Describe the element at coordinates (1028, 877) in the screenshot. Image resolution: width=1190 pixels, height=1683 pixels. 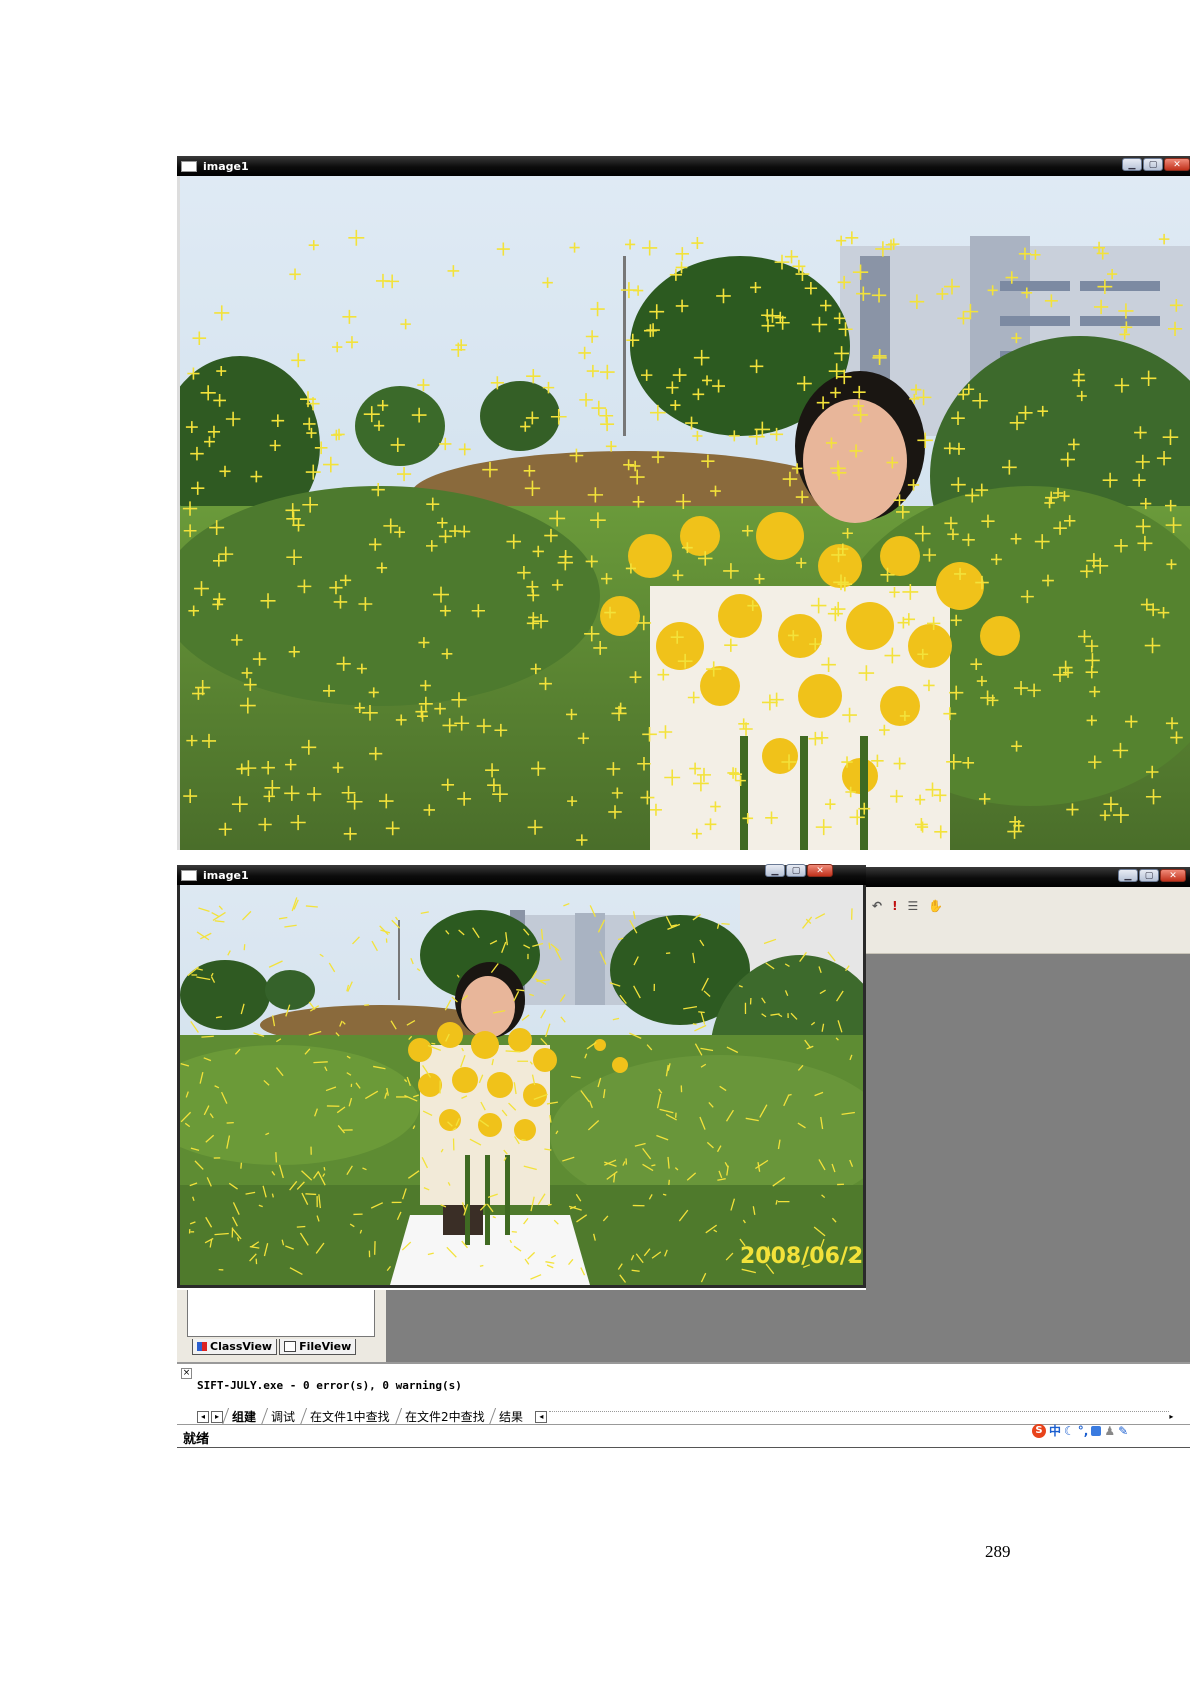
I see `ide-titlebar: ▁ ▢ ✕` at that location.